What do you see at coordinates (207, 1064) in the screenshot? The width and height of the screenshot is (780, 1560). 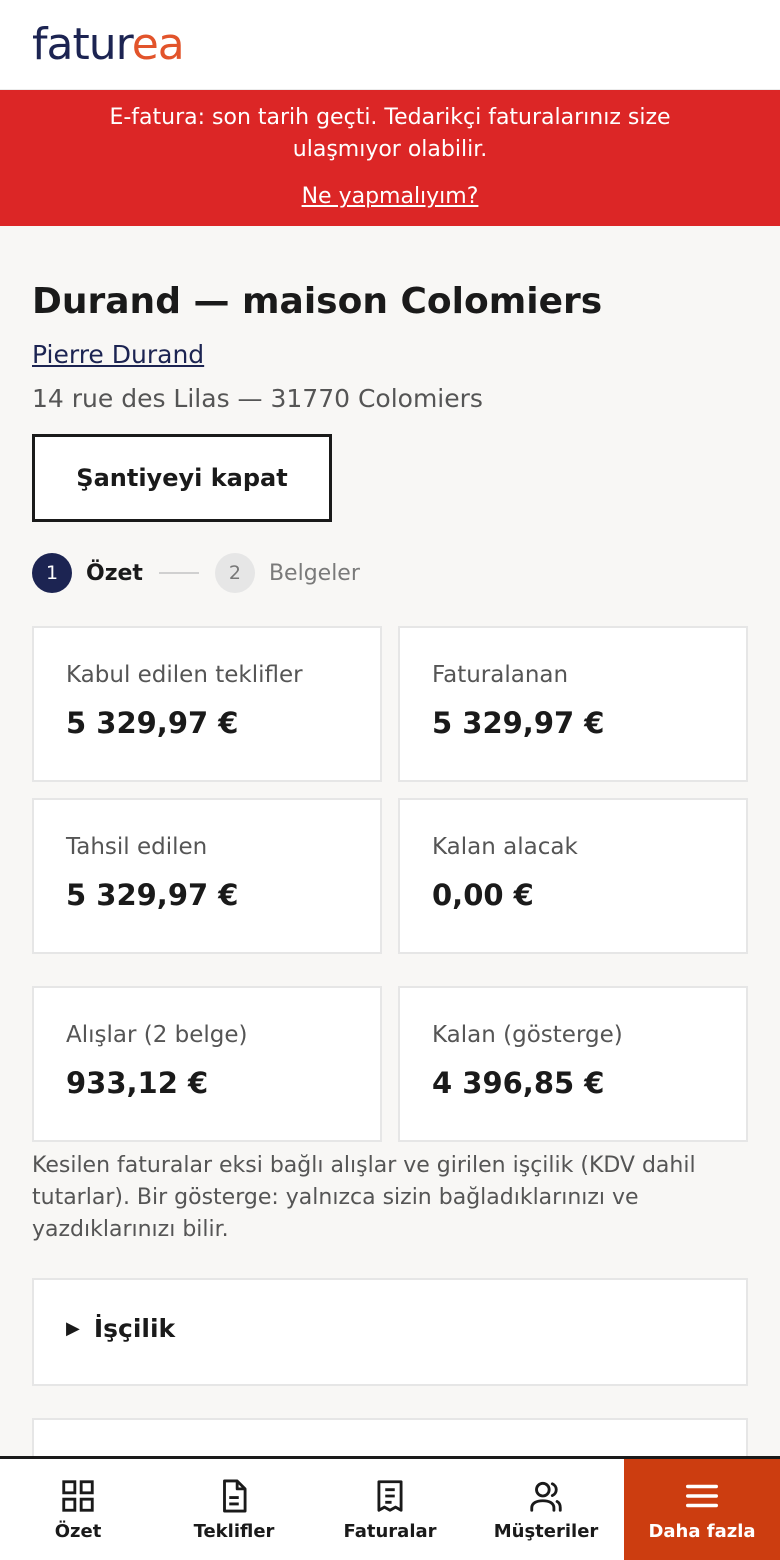 I see `card-purchases: Alışlar (2 belge) 933,12 €` at bounding box center [207, 1064].